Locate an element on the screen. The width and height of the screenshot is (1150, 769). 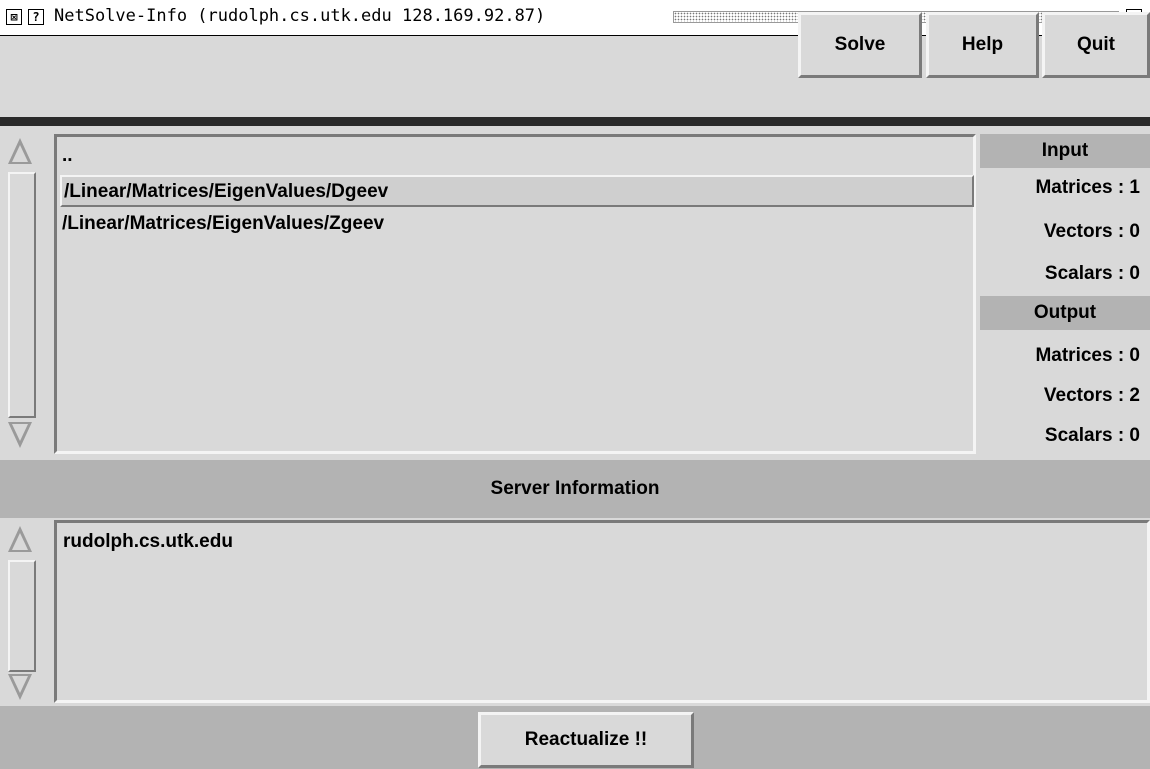
problem-list-scrollbar is located at coordinates (19, 294).